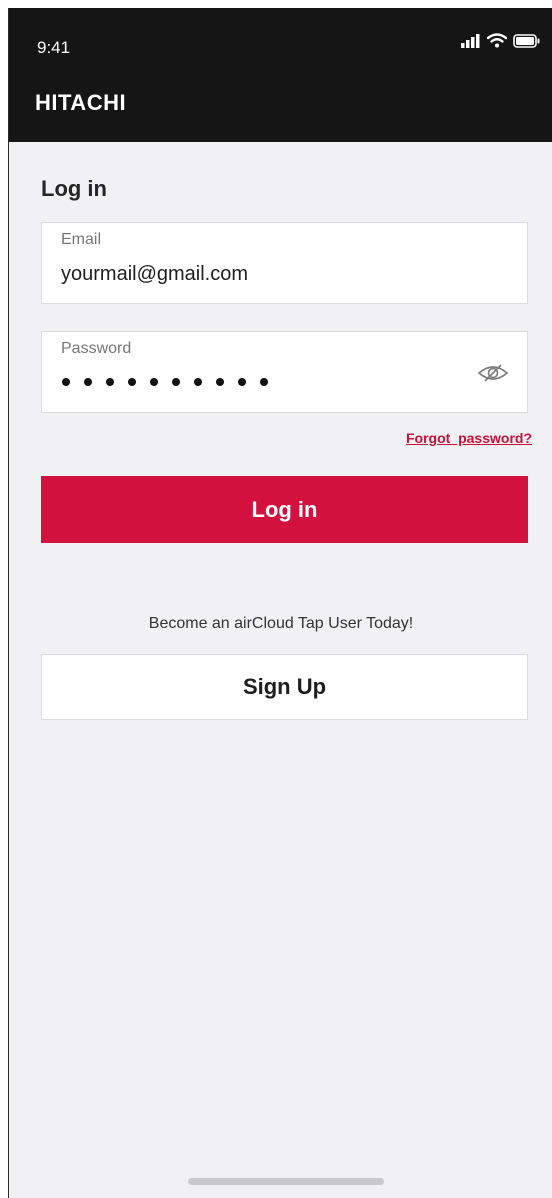 This screenshot has height=1198, width=552. What do you see at coordinates (96, 348) in the screenshot?
I see `password-label: Password` at bounding box center [96, 348].